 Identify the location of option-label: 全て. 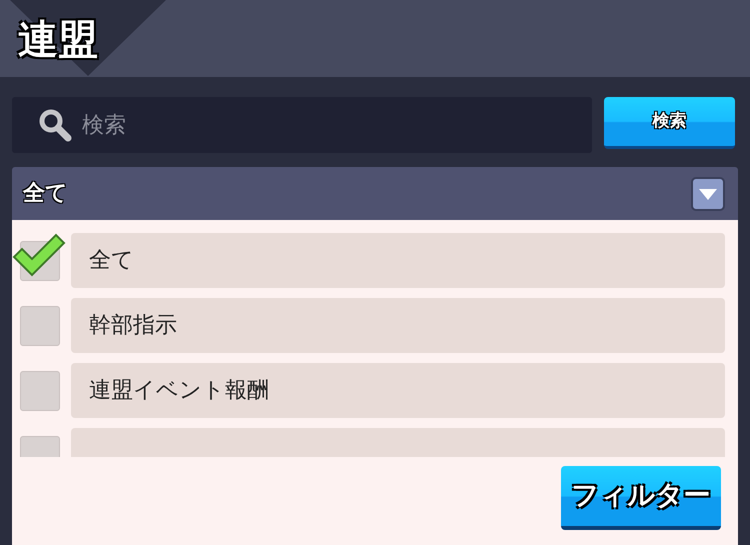
(398, 260).